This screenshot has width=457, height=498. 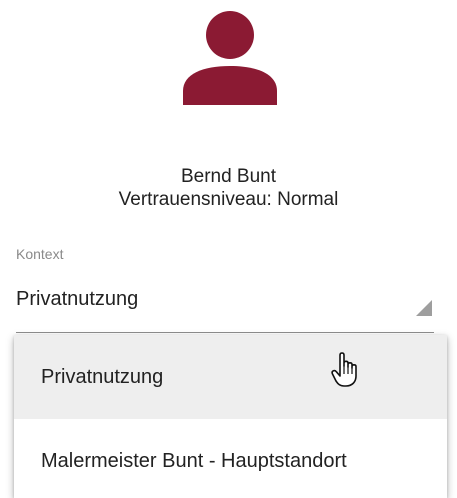 What do you see at coordinates (228, 199) in the screenshot?
I see `trust-level-text: Vertrauensniveau: Normal` at bounding box center [228, 199].